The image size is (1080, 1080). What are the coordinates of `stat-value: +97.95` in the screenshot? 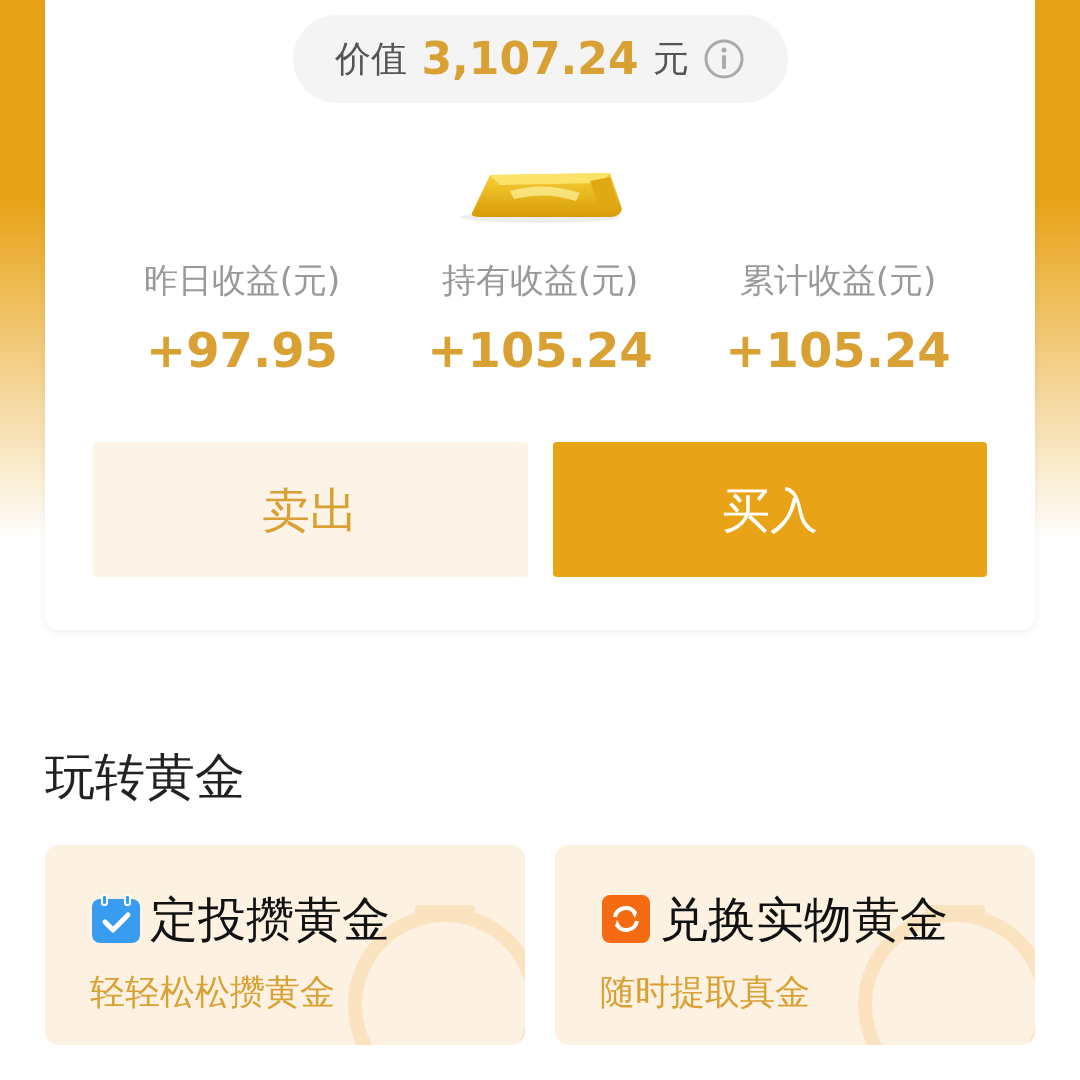 It's located at (241, 350).